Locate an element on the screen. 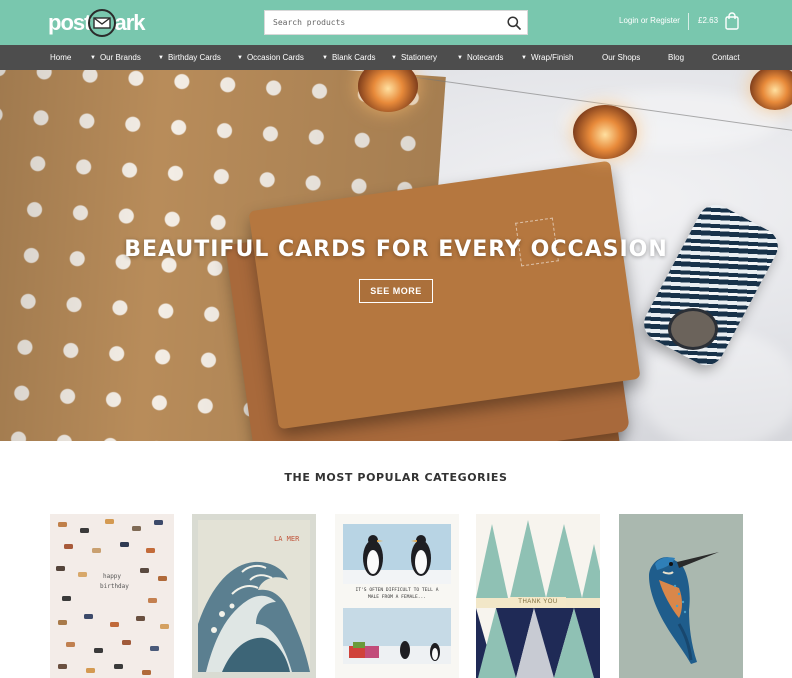  nav-item-blank-cards: ▼ Blank Cards is located at coordinates (349, 57).